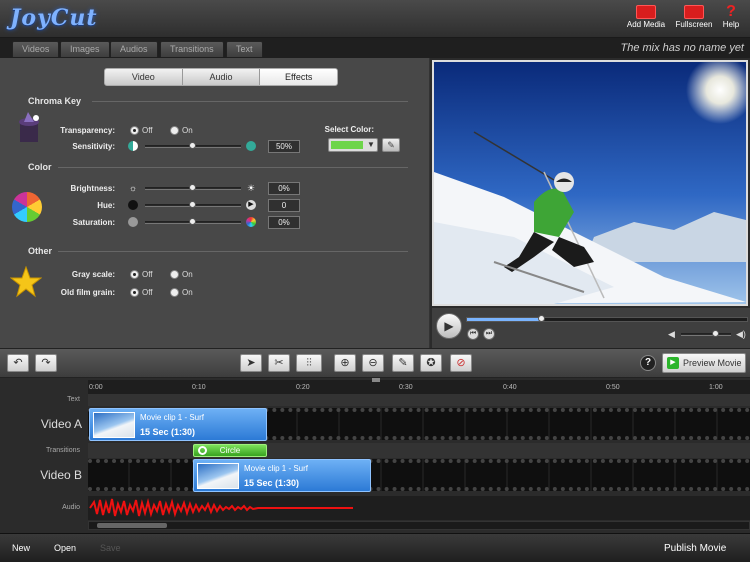 The height and width of the screenshot is (562, 750). What do you see at coordinates (93, 274) in the screenshot?
I see `grayscale-label: Gray scale:` at bounding box center [93, 274].